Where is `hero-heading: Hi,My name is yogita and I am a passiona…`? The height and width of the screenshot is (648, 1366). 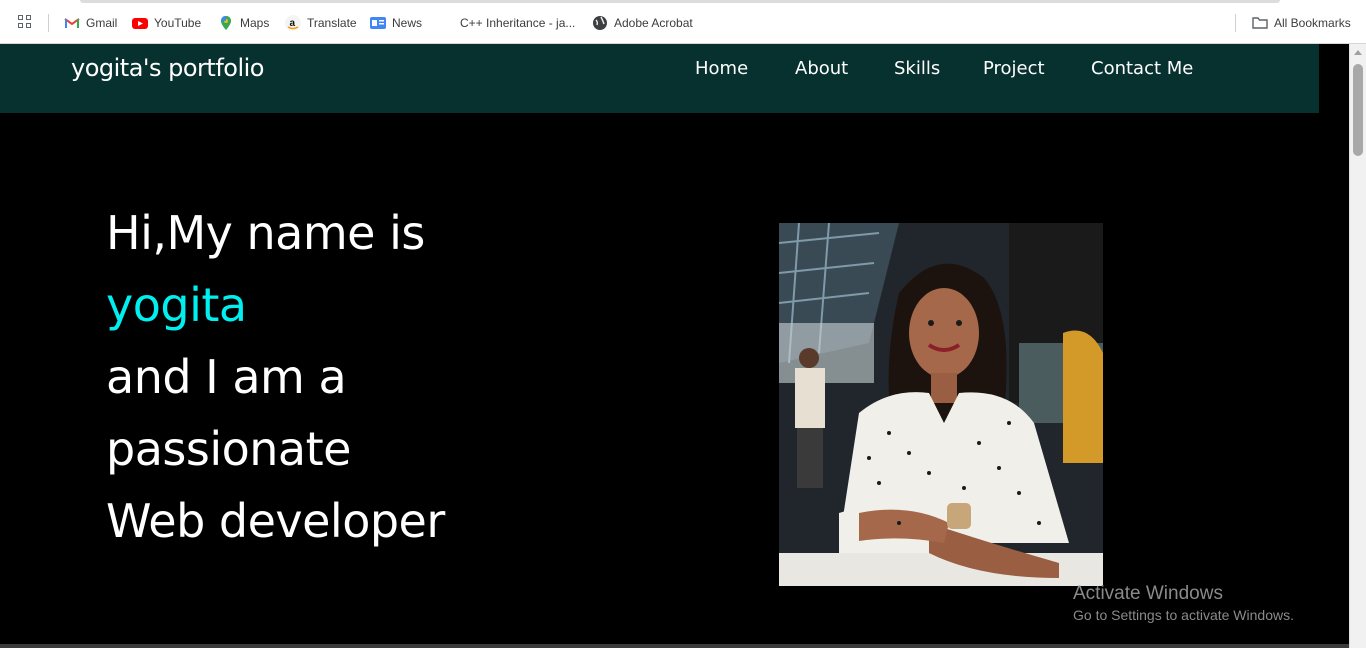 hero-heading: Hi,My name is yogita and I am a passiona… is located at coordinates (275, 377).